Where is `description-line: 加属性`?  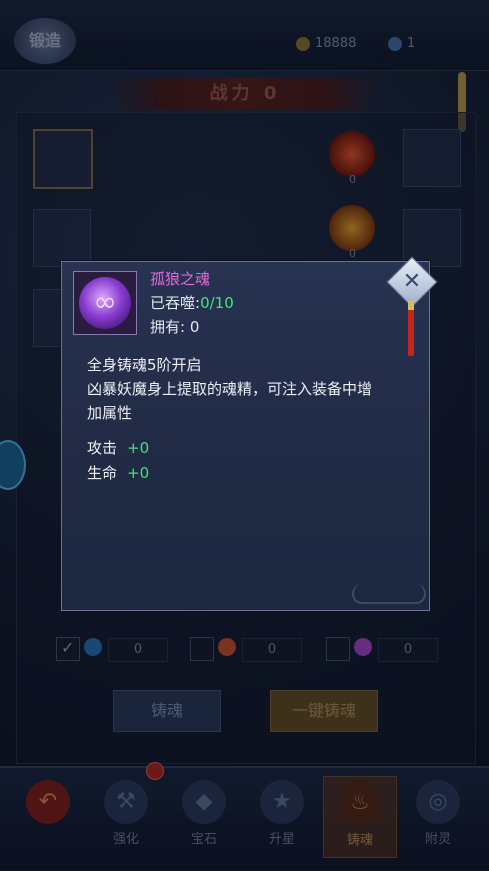
description-line: 加属性 is located at coordinates (110, 413).